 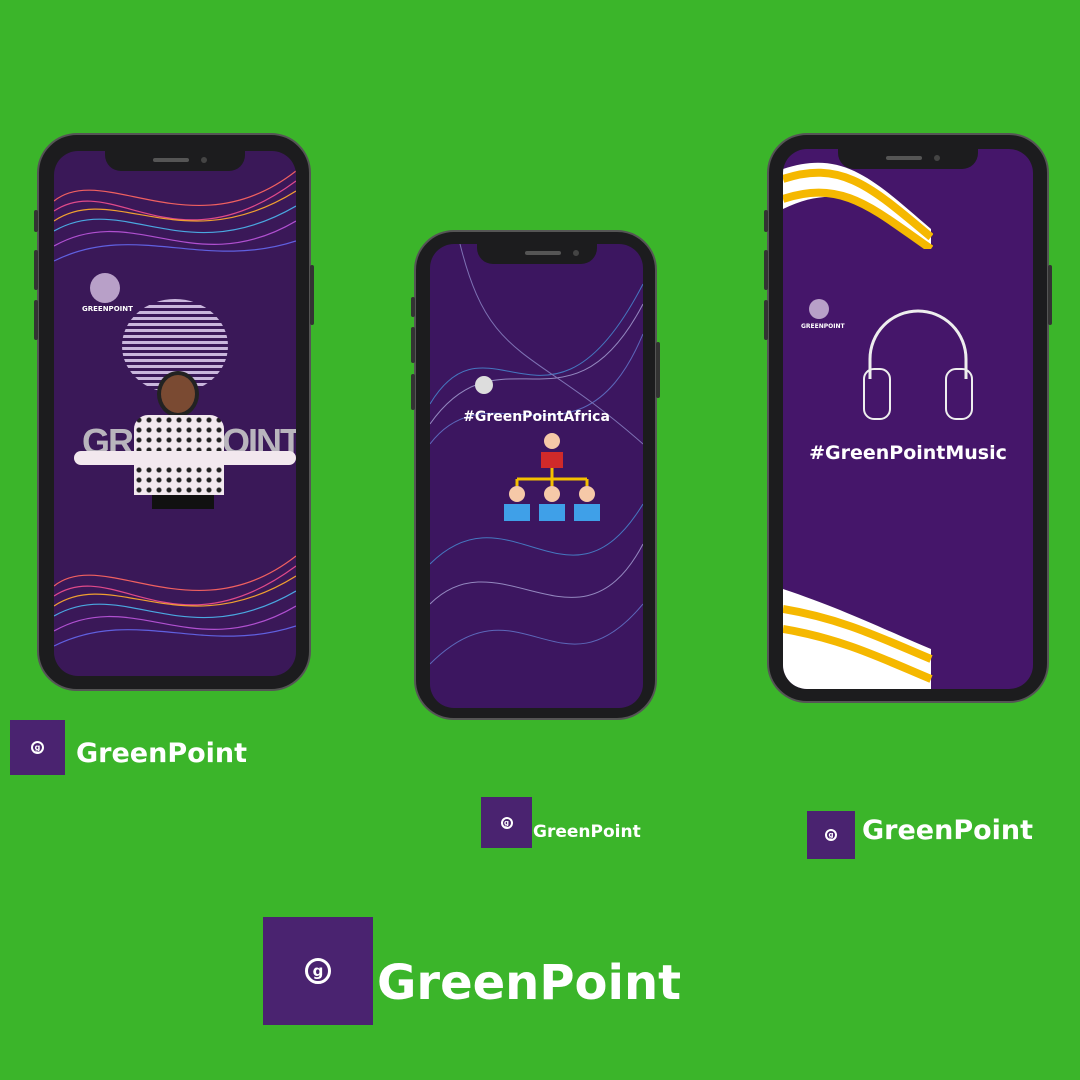 What do you see at coordinates (484, 385) in the screenshot?
I see `africa-logo-icon` at bounding box center [484, 385].